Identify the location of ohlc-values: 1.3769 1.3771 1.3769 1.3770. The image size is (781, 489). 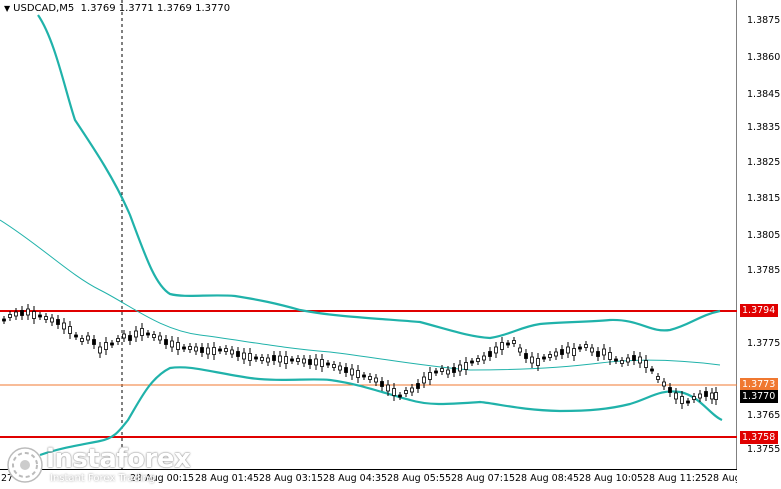
(155, 8).